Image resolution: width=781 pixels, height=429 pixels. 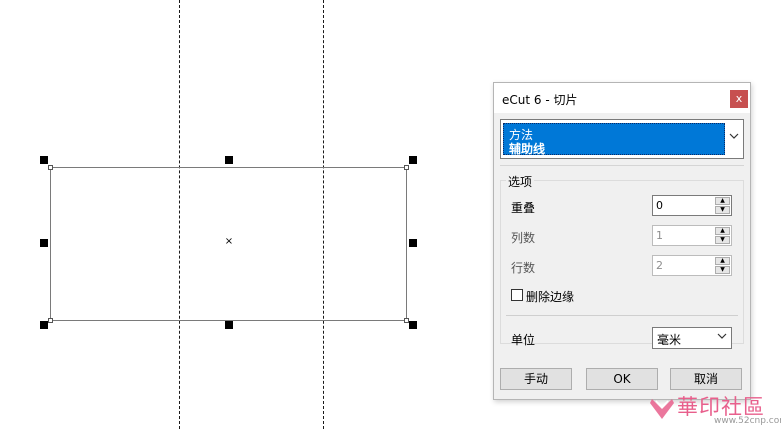 I want to click on unit-value: 毫米, so click(x=669, y=340).